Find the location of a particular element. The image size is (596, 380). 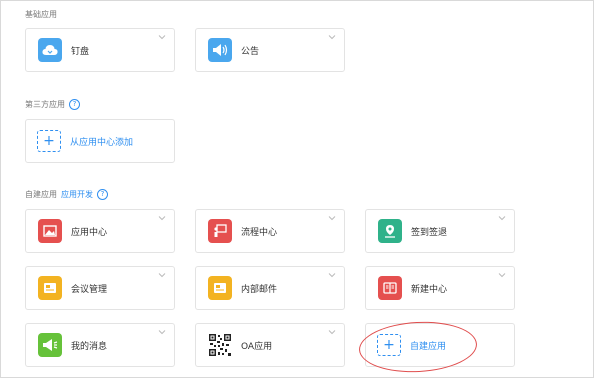

map-pin-icon is located at coordinates (390, 231).